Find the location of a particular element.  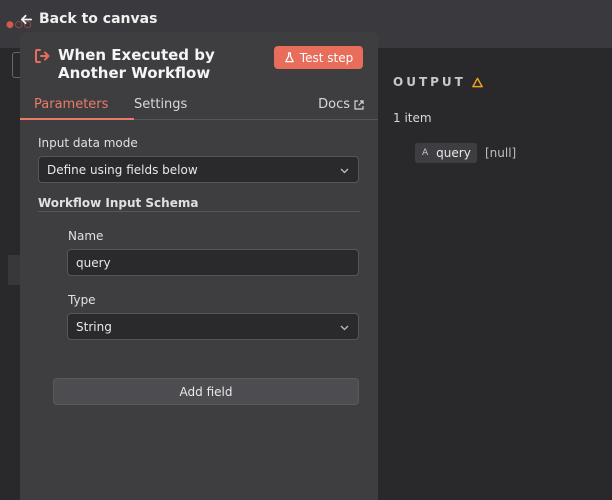

output-title: OUTPUT is located at coordinates (438, 82).